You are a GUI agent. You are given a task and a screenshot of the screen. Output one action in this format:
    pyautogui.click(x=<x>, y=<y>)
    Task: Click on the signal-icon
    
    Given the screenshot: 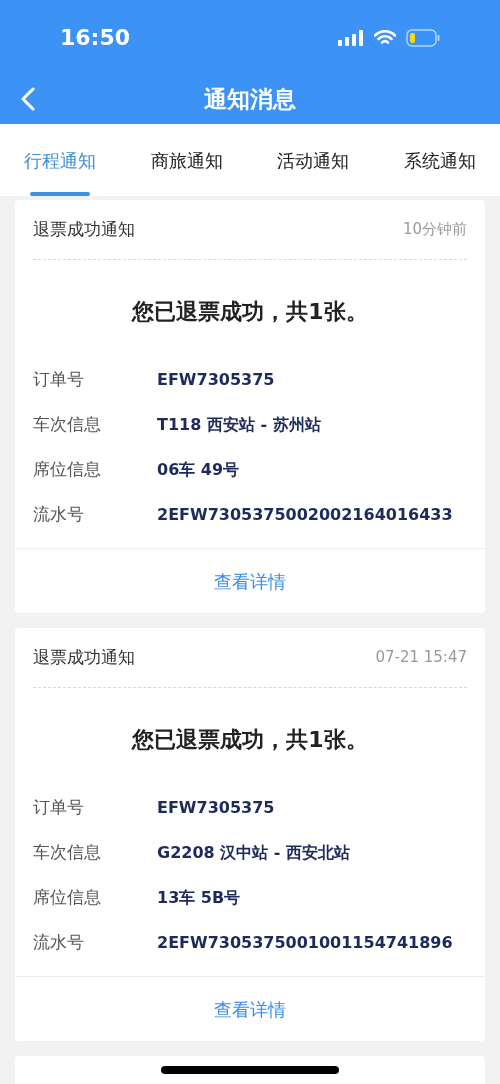 What is the action you would take?
    pyautogui.click(x=351, y=37)
    